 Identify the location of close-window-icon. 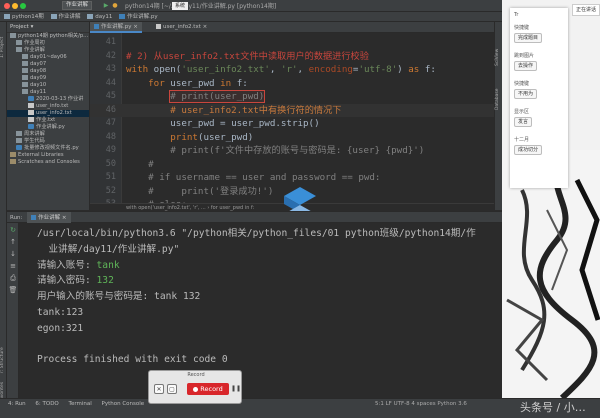
(7, 6).